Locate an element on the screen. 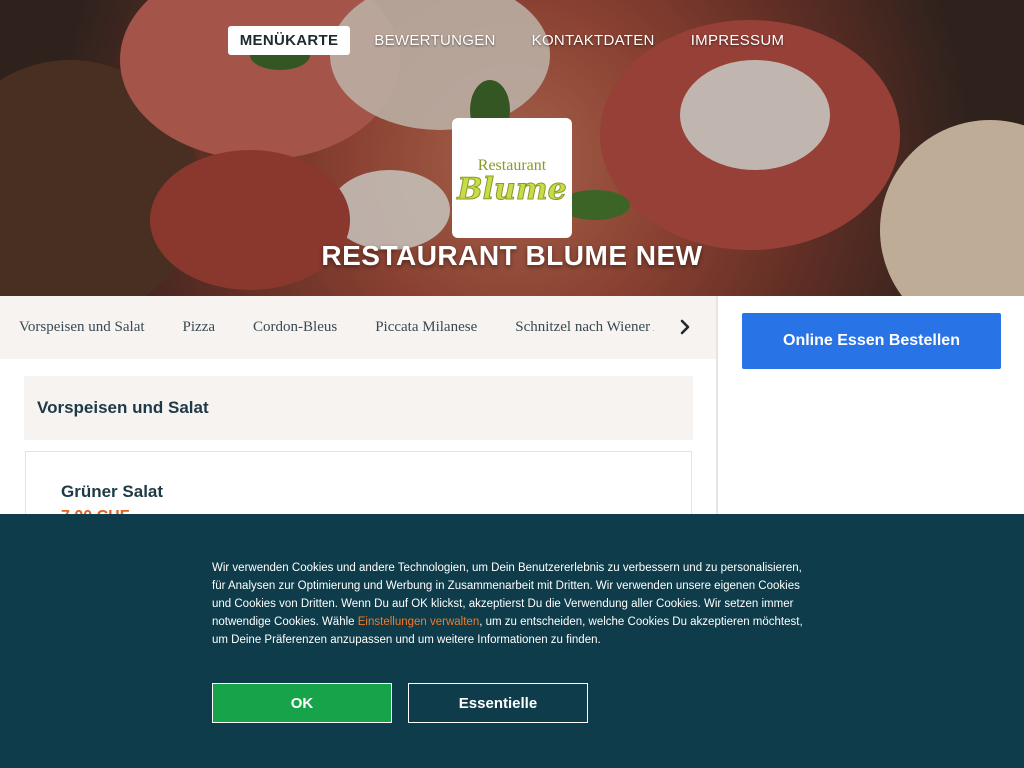  category-pizza: Pizza is located at coordinates (199, 327).